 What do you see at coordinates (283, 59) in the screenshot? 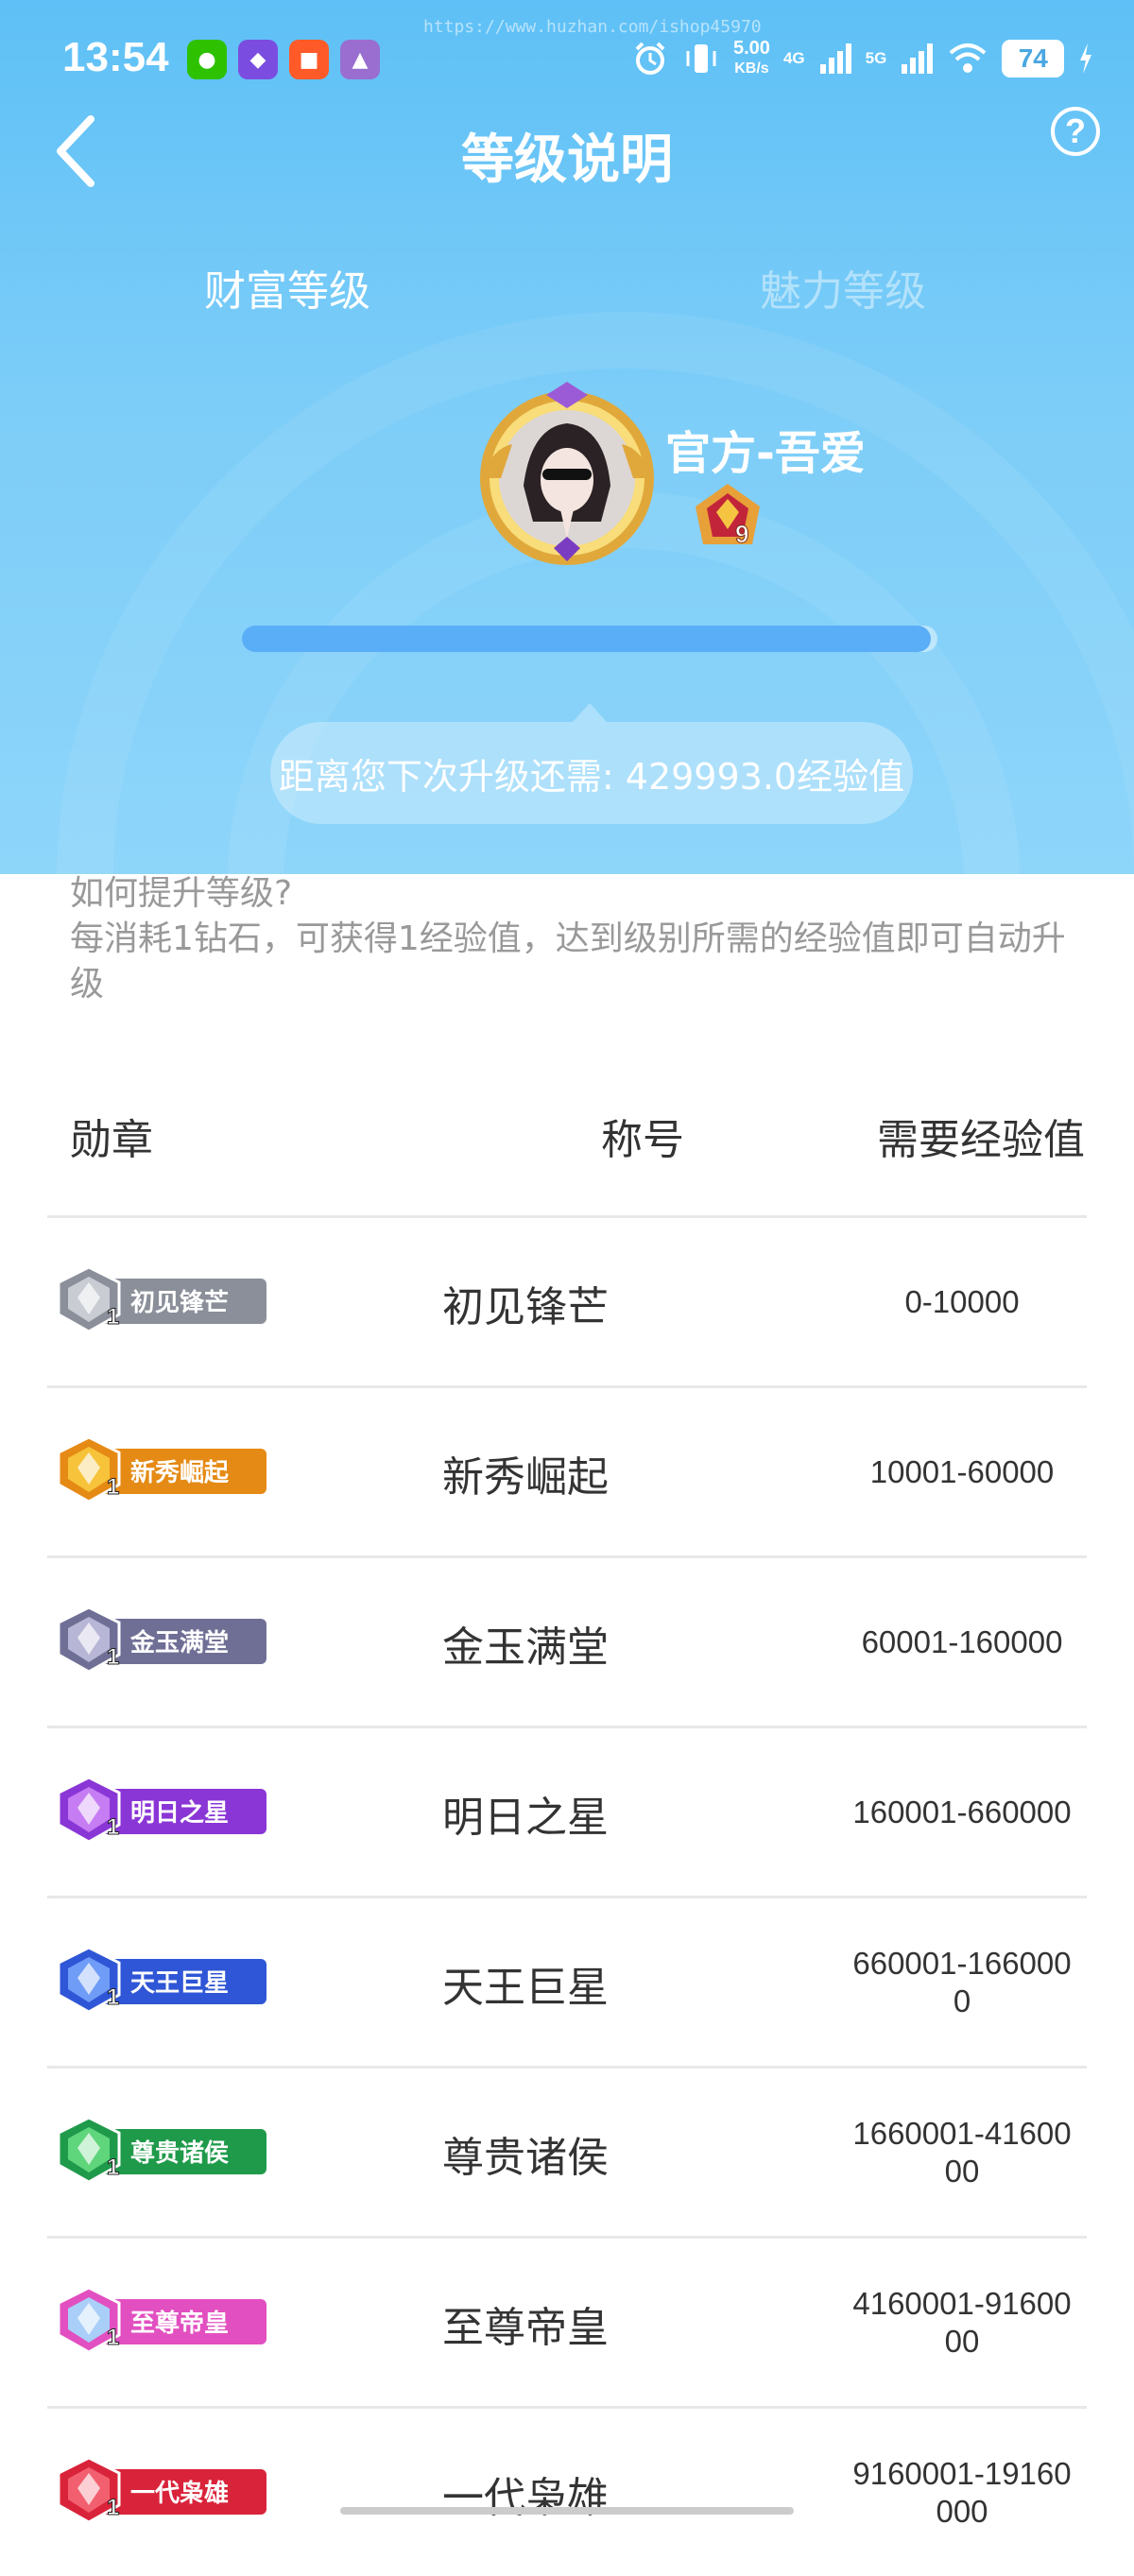
I see `notification-icons: ● ◆ ■ ▲` at bounding box center [283, 59].